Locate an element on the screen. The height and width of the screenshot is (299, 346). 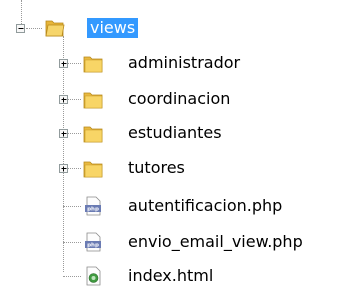
expand-toggle-tutores is located at coordinates (63, 168).